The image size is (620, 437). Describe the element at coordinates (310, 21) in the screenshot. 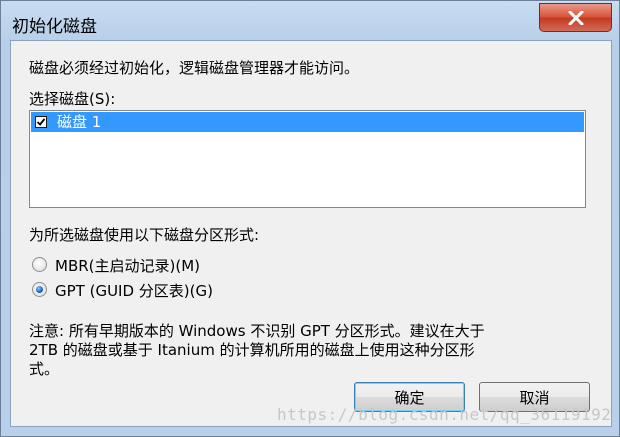

I see `title-bar: 初始化磁盘` at that location.